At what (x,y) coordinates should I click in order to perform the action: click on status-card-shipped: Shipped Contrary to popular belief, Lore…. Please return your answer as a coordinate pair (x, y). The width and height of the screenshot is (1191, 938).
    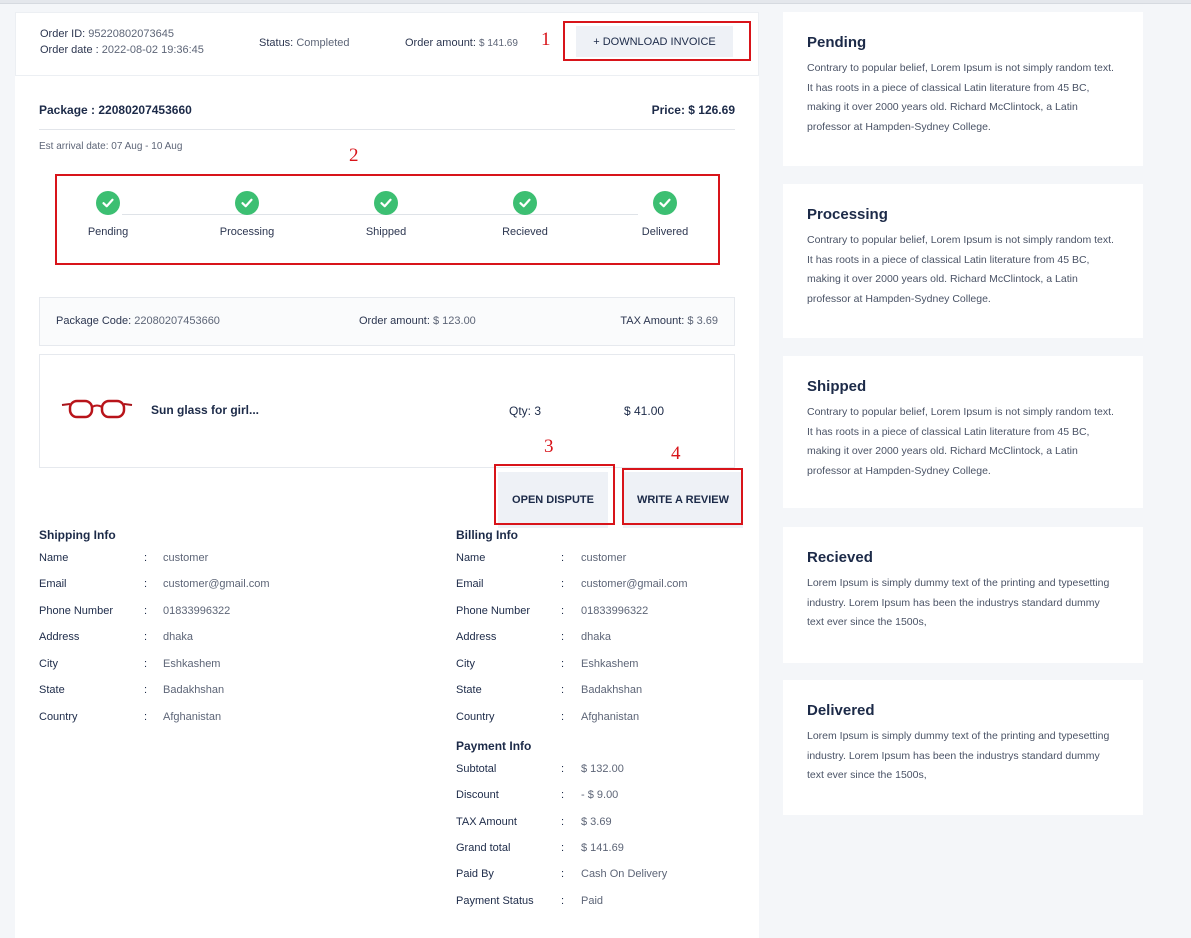
    Looking at the image, I should click on (963, 432).